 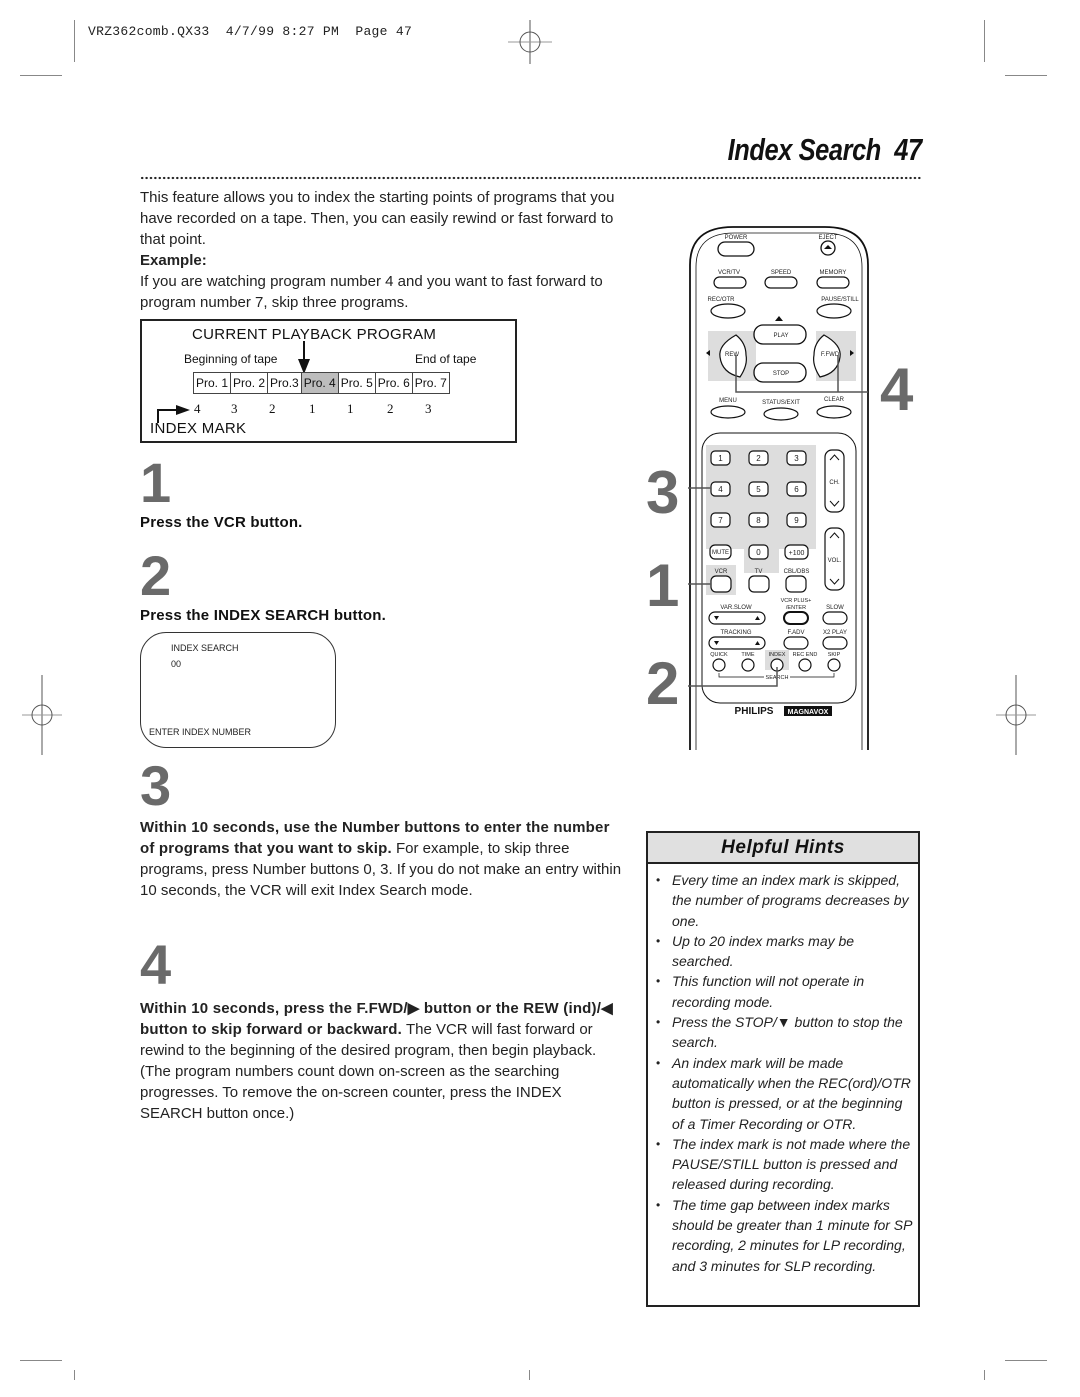 I want to click on print-slug: VRZ362comb.QX33 4/7/99 8:27 PM Page 47, so click(x=250, y=31).